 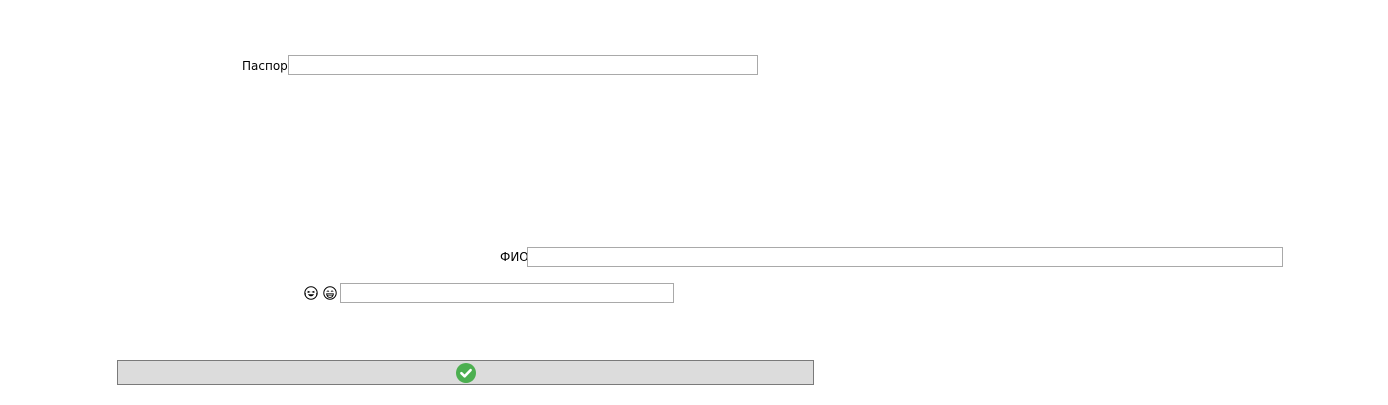 I want to click on emoji-input, so click(x=507, y=293).